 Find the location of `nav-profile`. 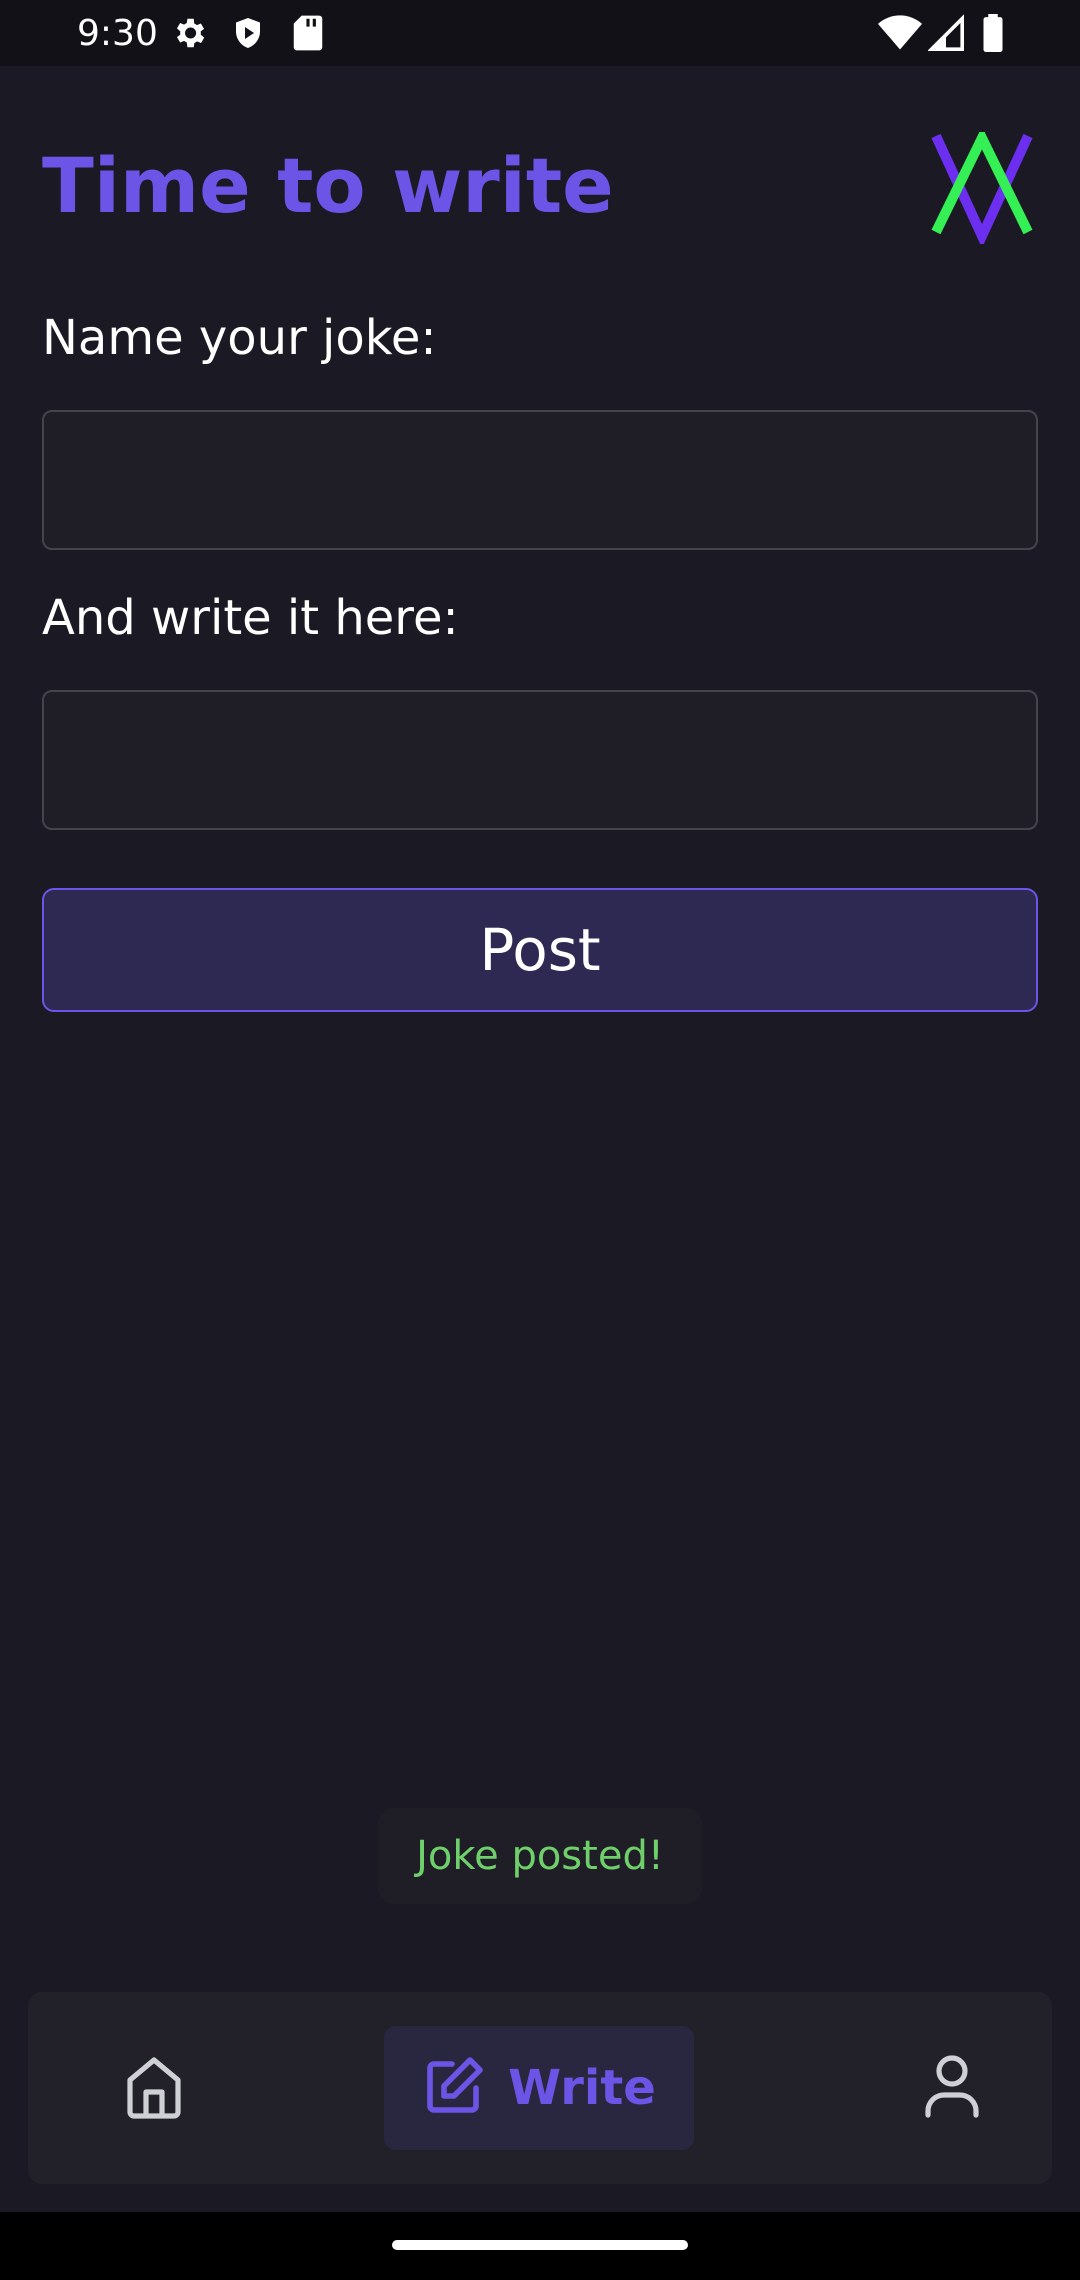

nav-profile is located at coordinates (952, 2088).